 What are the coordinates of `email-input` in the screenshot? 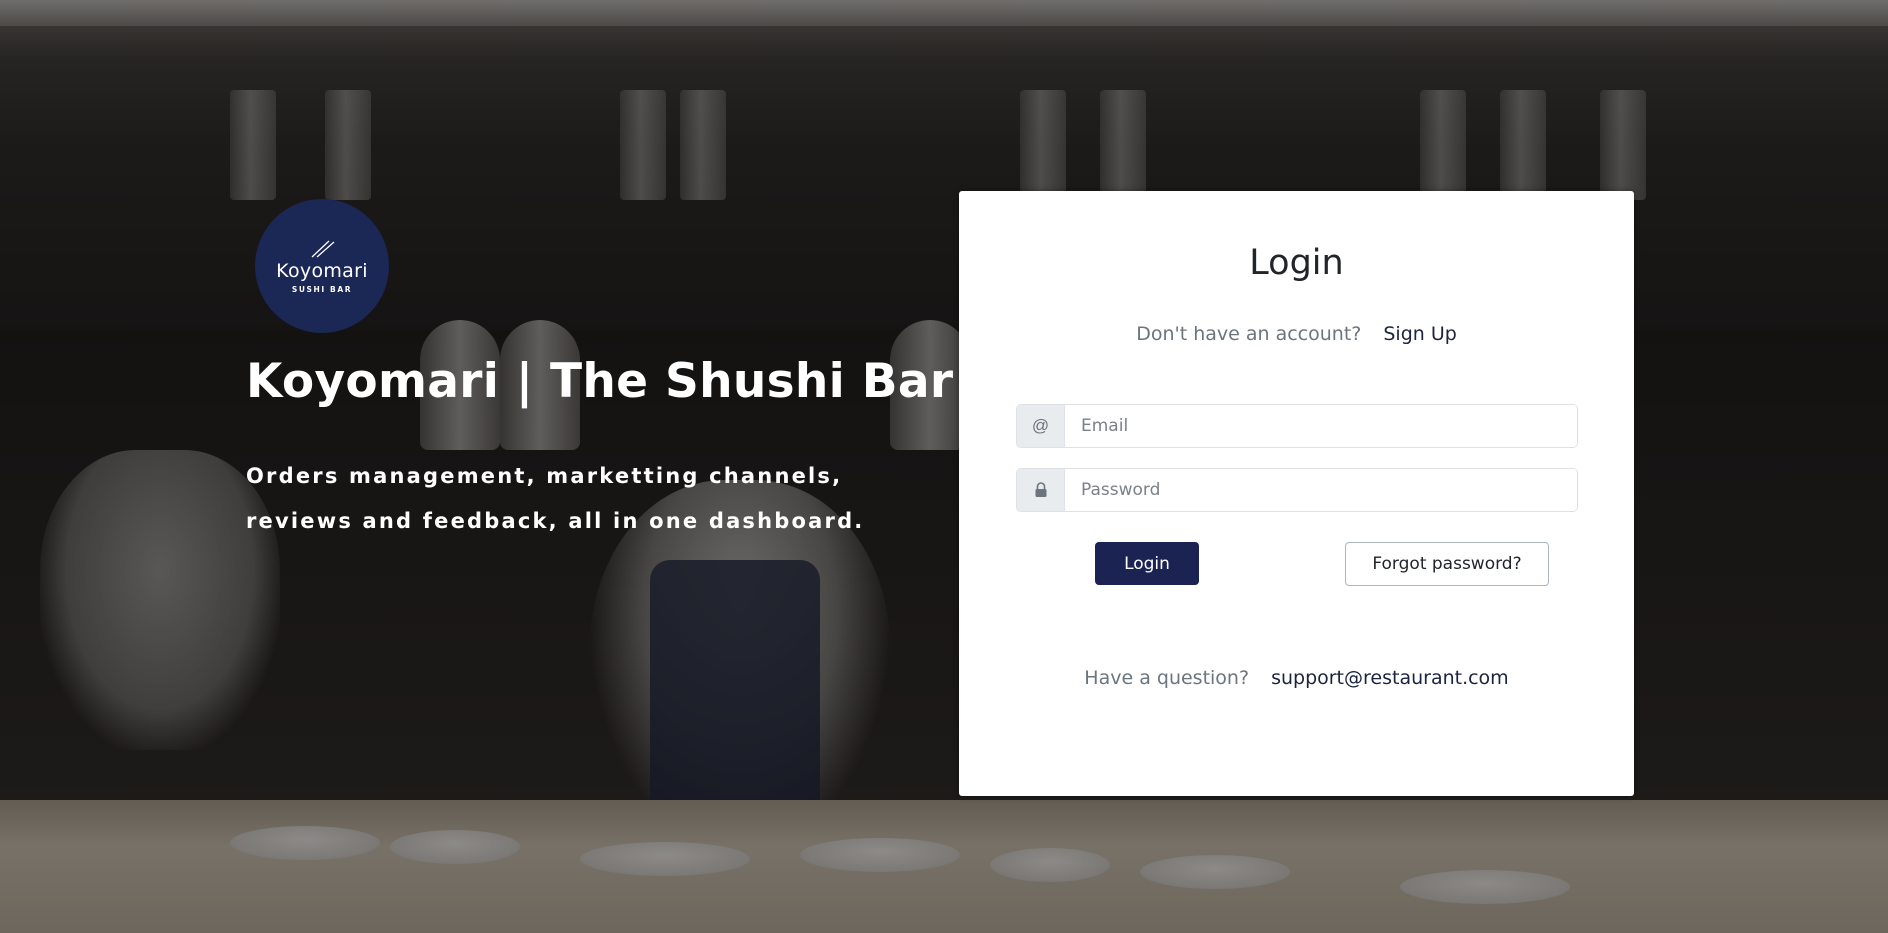 It's located at (1321, 426).